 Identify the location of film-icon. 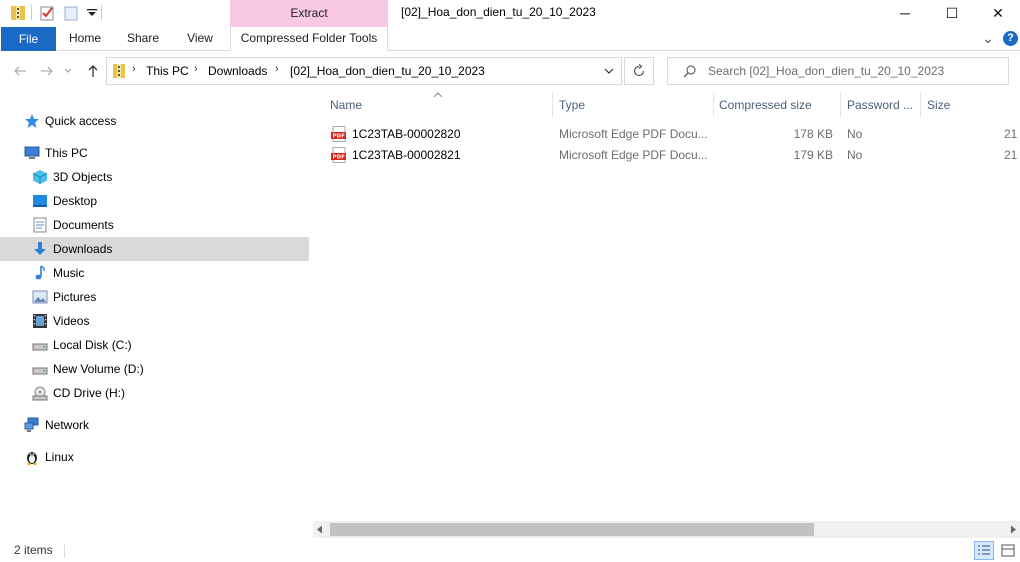
(40, 321).